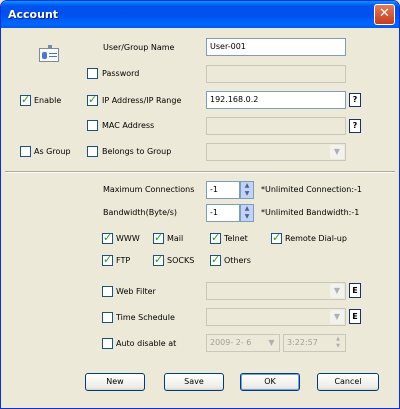 This screenshot has width=400, height=409. I want to click on belongs-to-group-checkbox, so click(92, 151).